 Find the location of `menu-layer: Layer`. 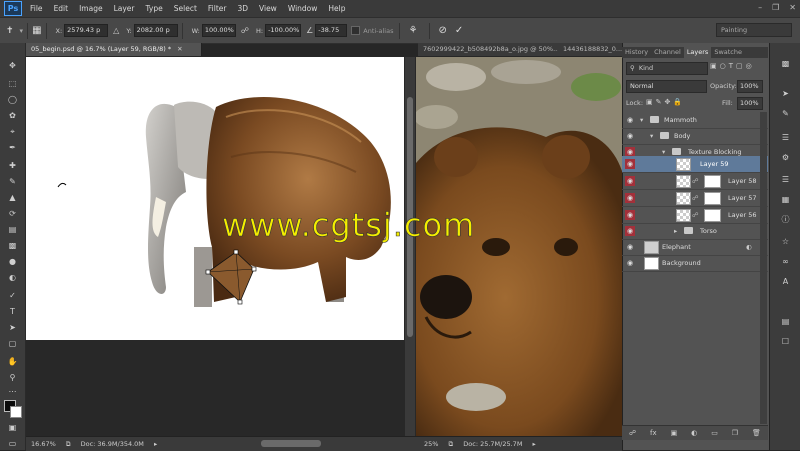

menu-layer: Layer is located at coordinates (124, 8).